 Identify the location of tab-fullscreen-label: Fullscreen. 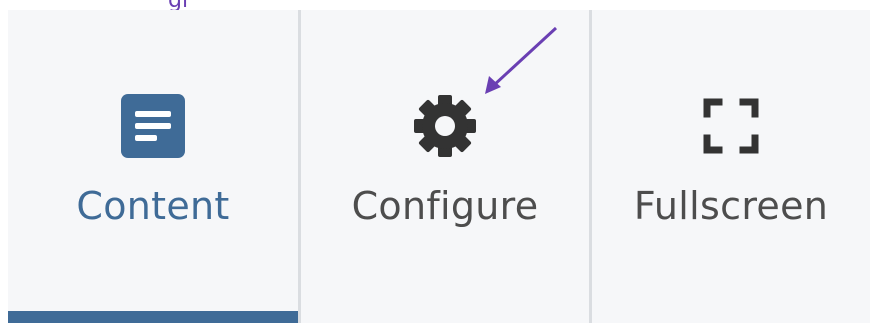
(731, 206).